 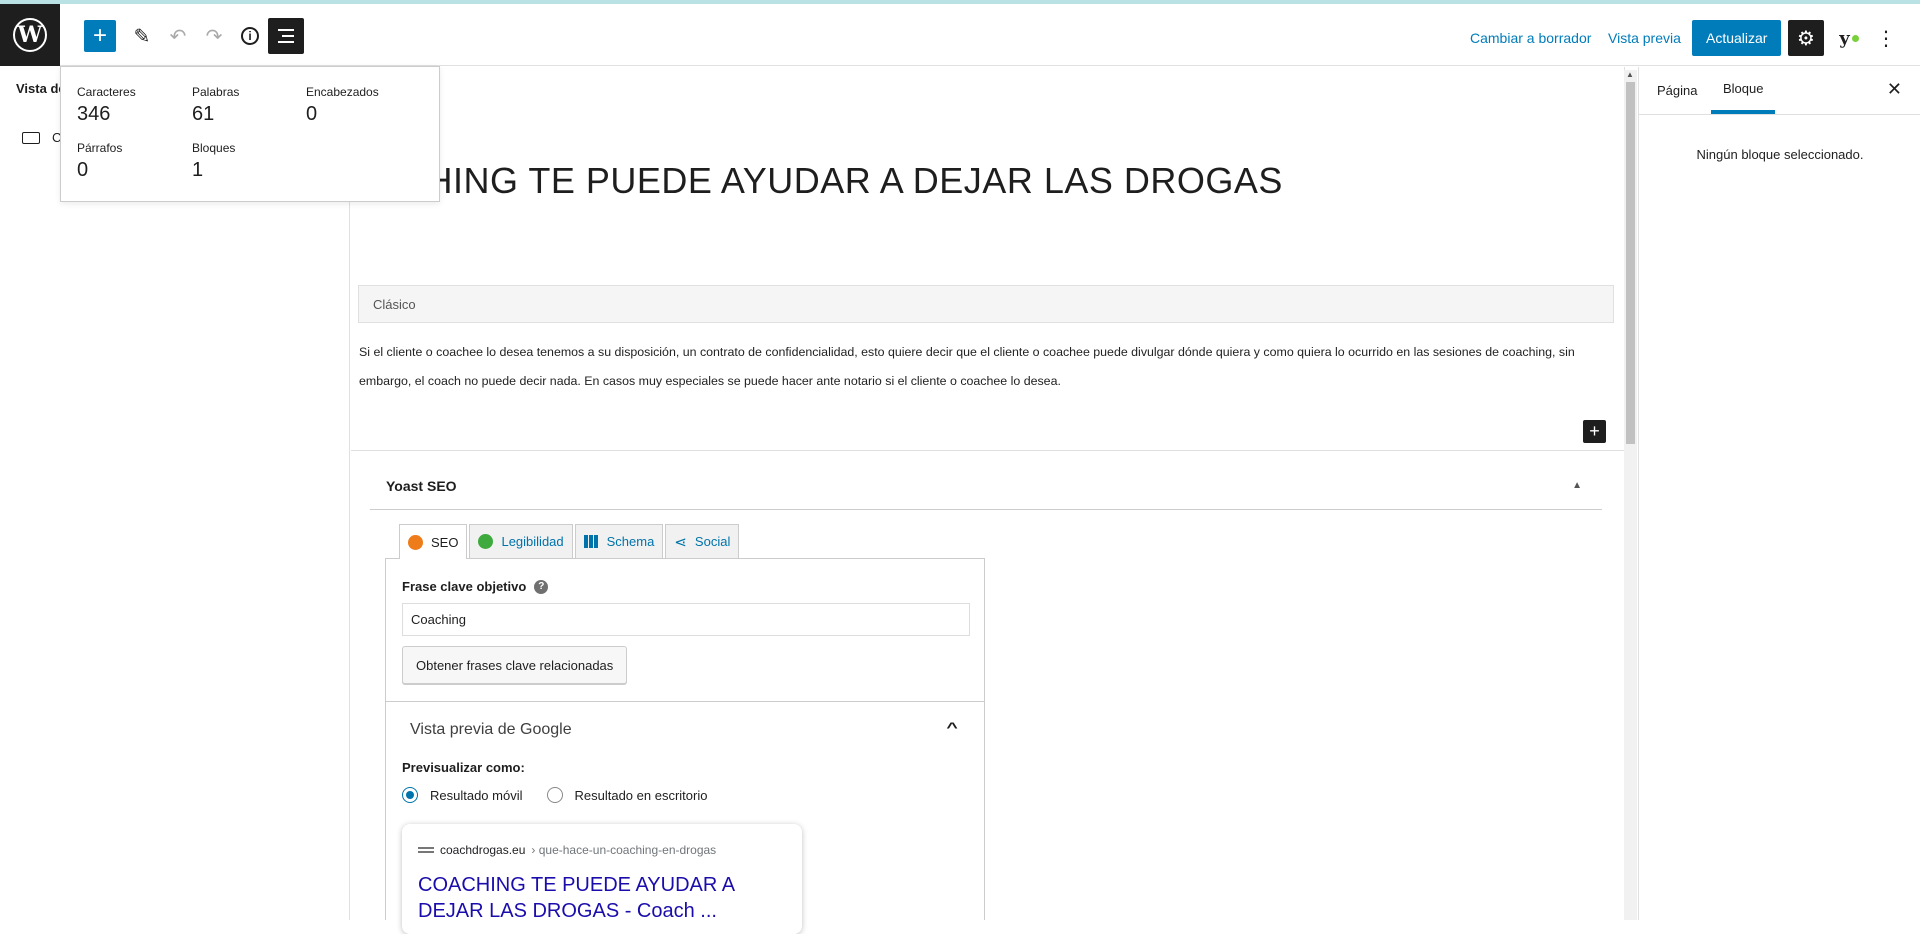 I want to click on no-block-selected-text: Ningún bloque seleccionado., so click(x=1780, y=154).